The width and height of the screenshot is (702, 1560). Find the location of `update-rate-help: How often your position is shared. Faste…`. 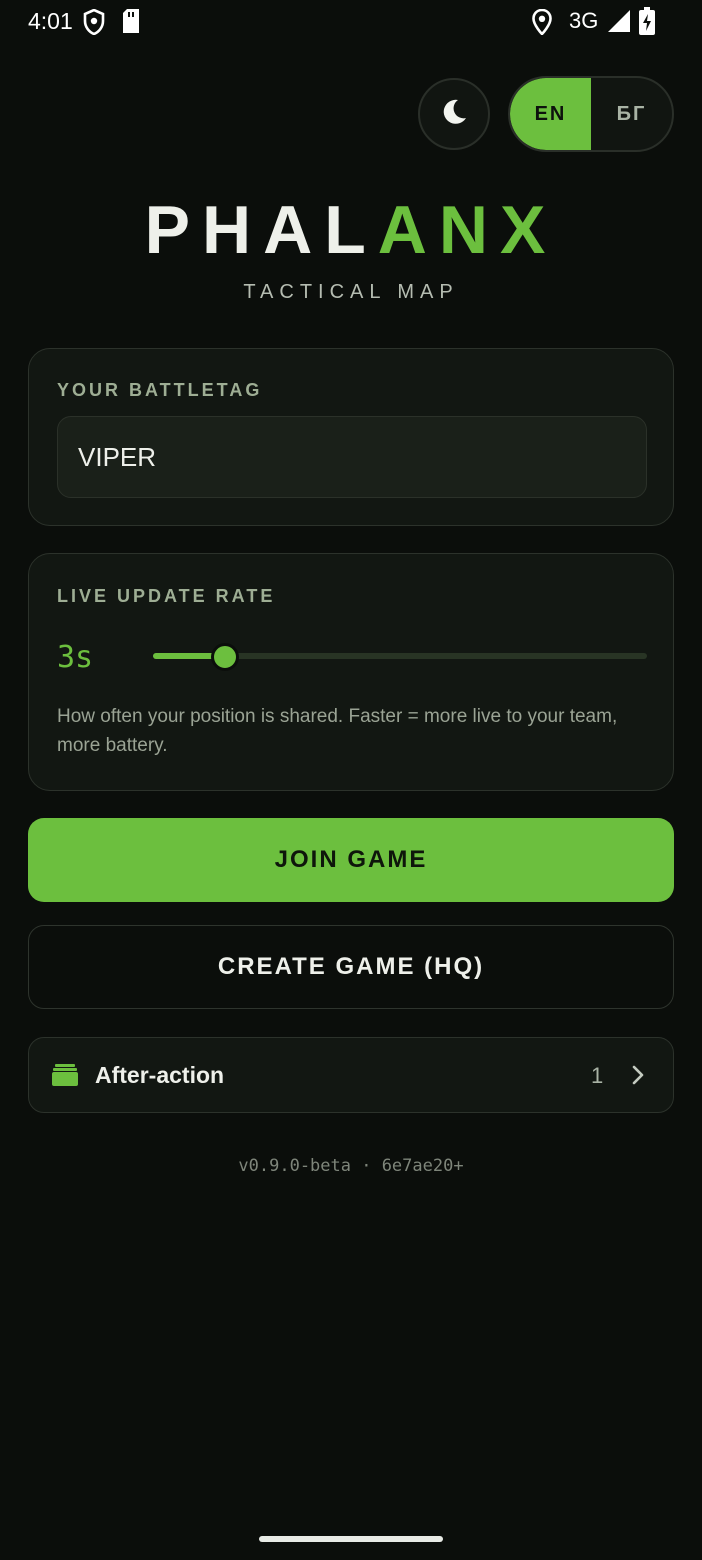

update-rate-help: How often your position is shared. Faste… is located at coordinates (337, 731).